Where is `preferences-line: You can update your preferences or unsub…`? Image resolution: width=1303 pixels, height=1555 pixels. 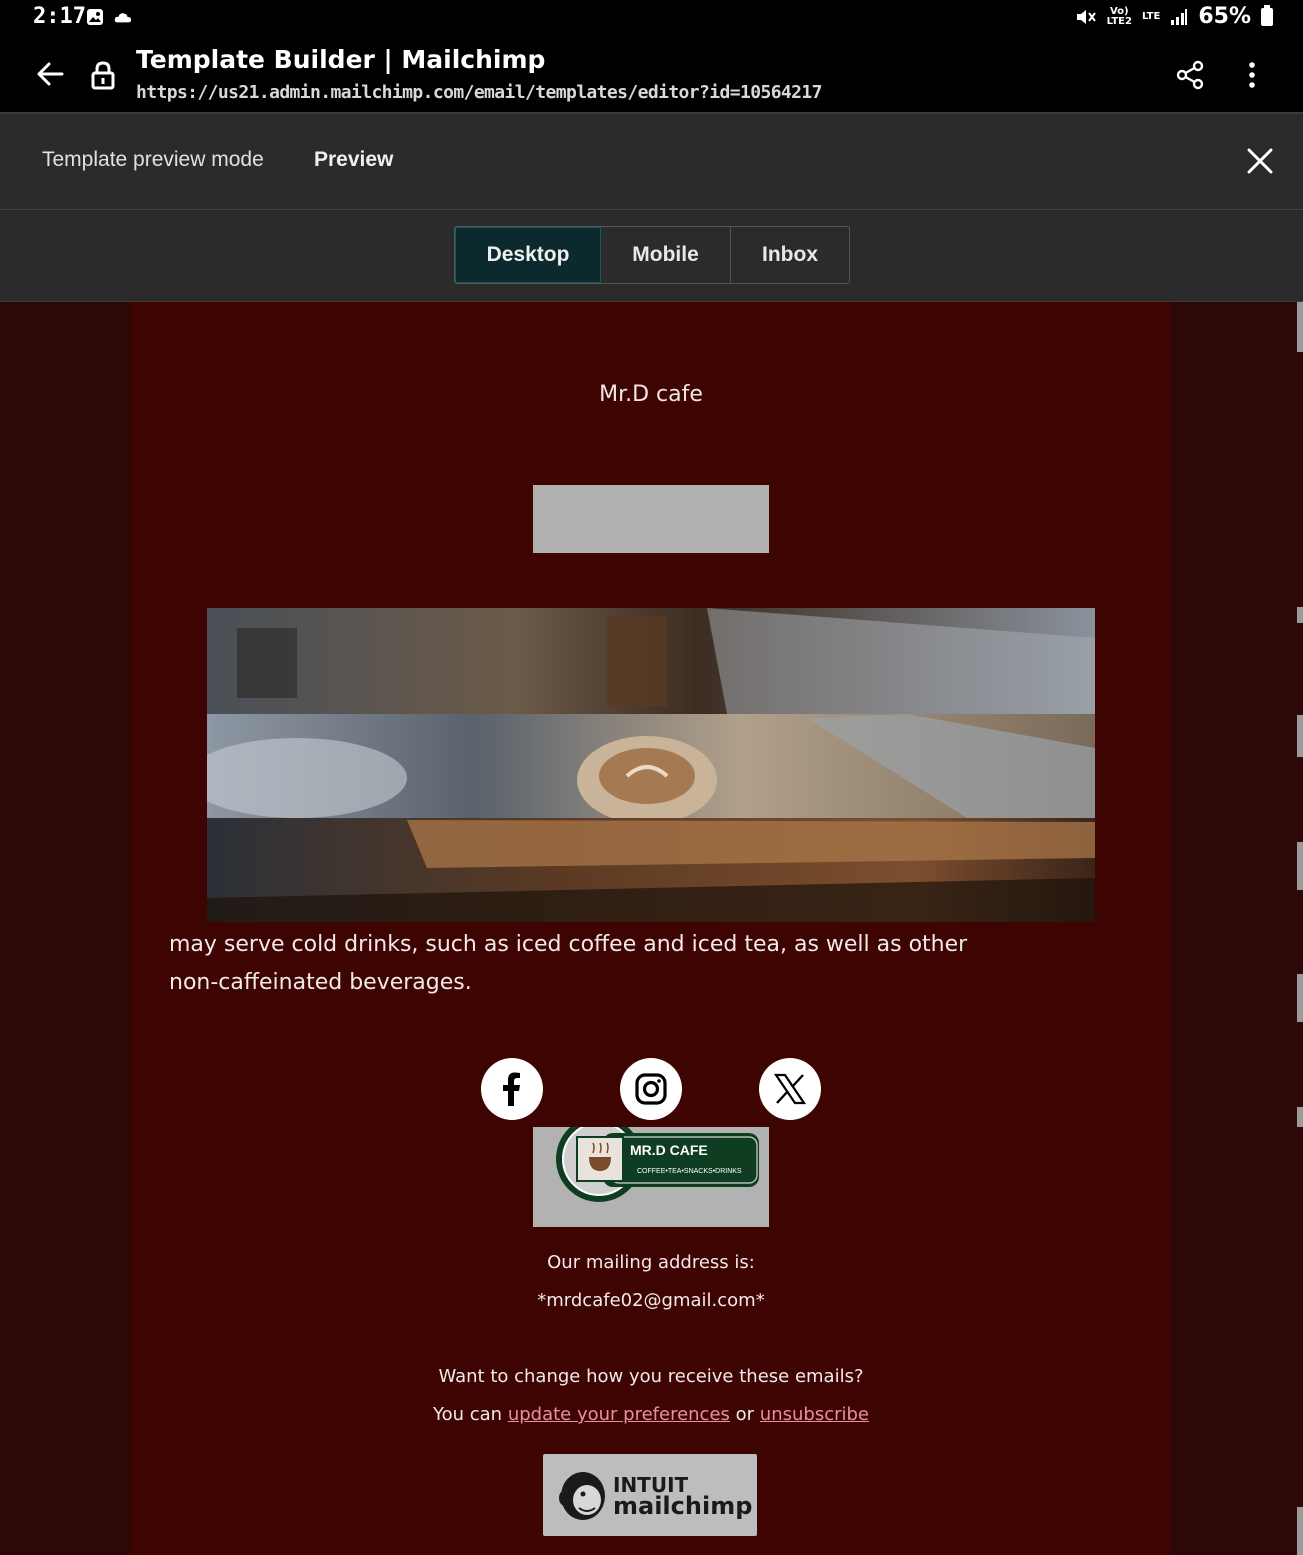 preferences-line: You can update your preferences or unsub… is located at coordinates (651, 1414).